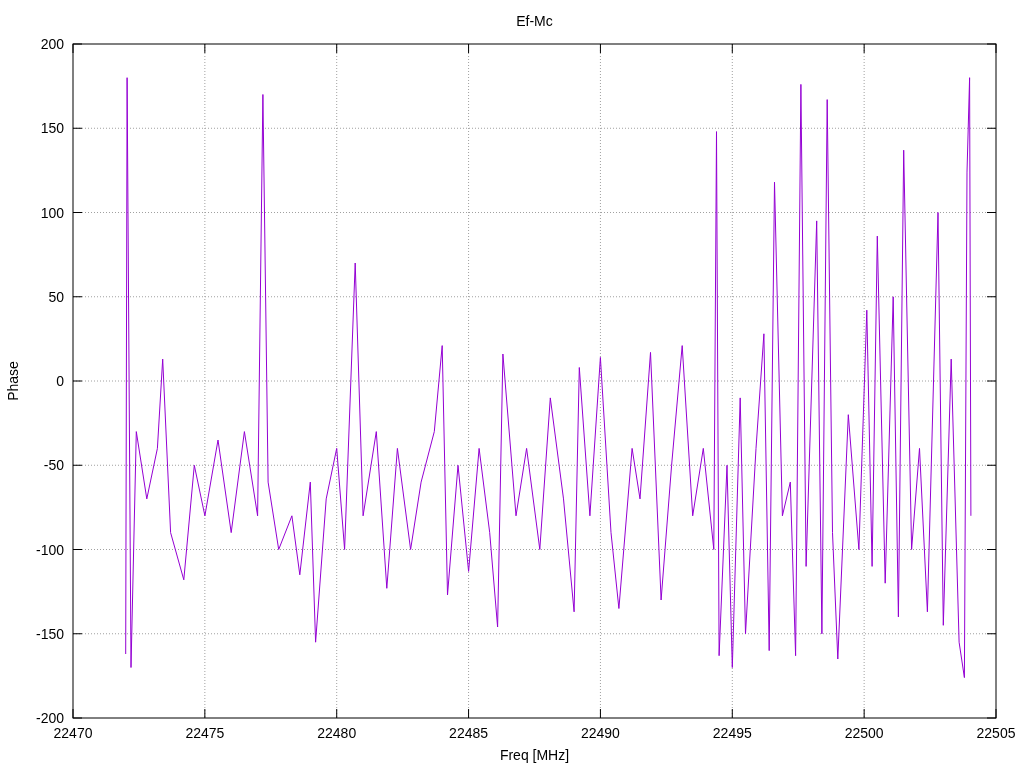  I want to click on tick-label: -50, so click(53, 465).